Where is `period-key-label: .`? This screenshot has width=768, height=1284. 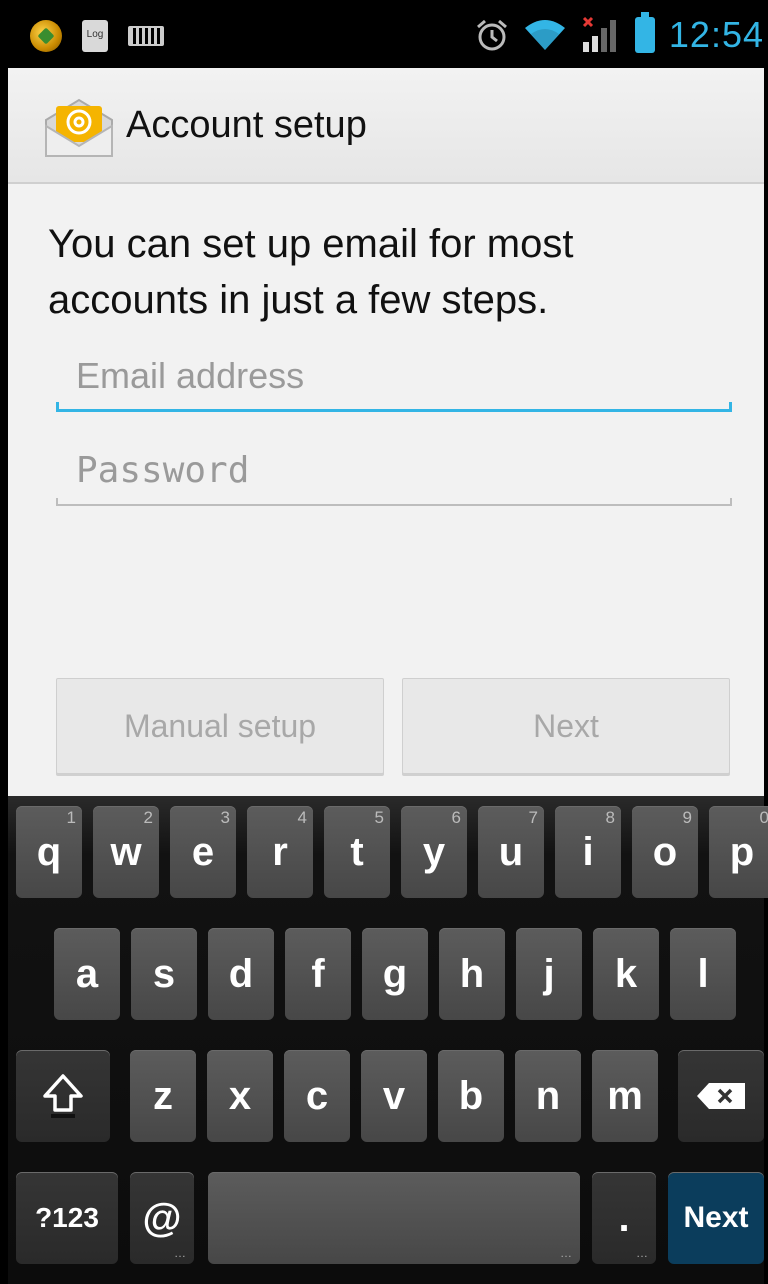 period-key-label: . is located at coordinates (624, 1217).